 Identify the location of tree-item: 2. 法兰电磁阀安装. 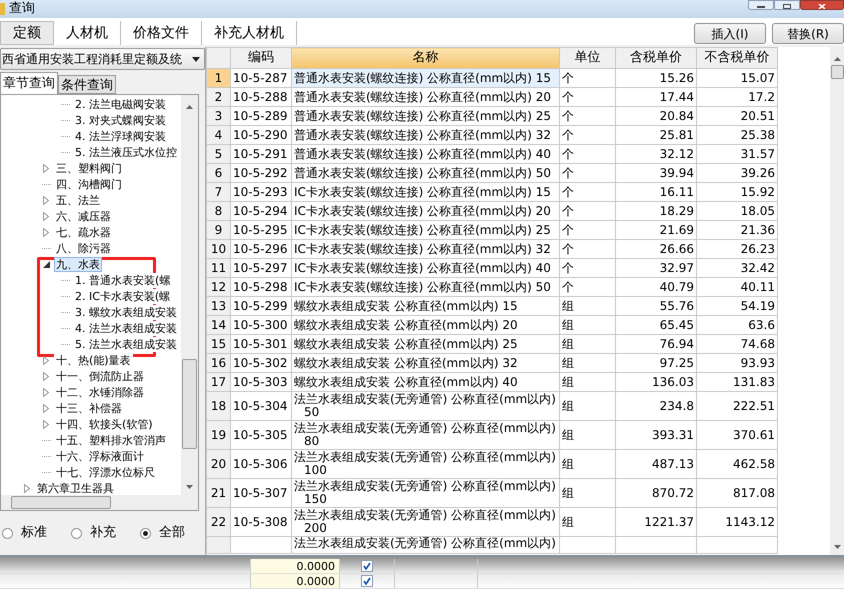
(120, 104).